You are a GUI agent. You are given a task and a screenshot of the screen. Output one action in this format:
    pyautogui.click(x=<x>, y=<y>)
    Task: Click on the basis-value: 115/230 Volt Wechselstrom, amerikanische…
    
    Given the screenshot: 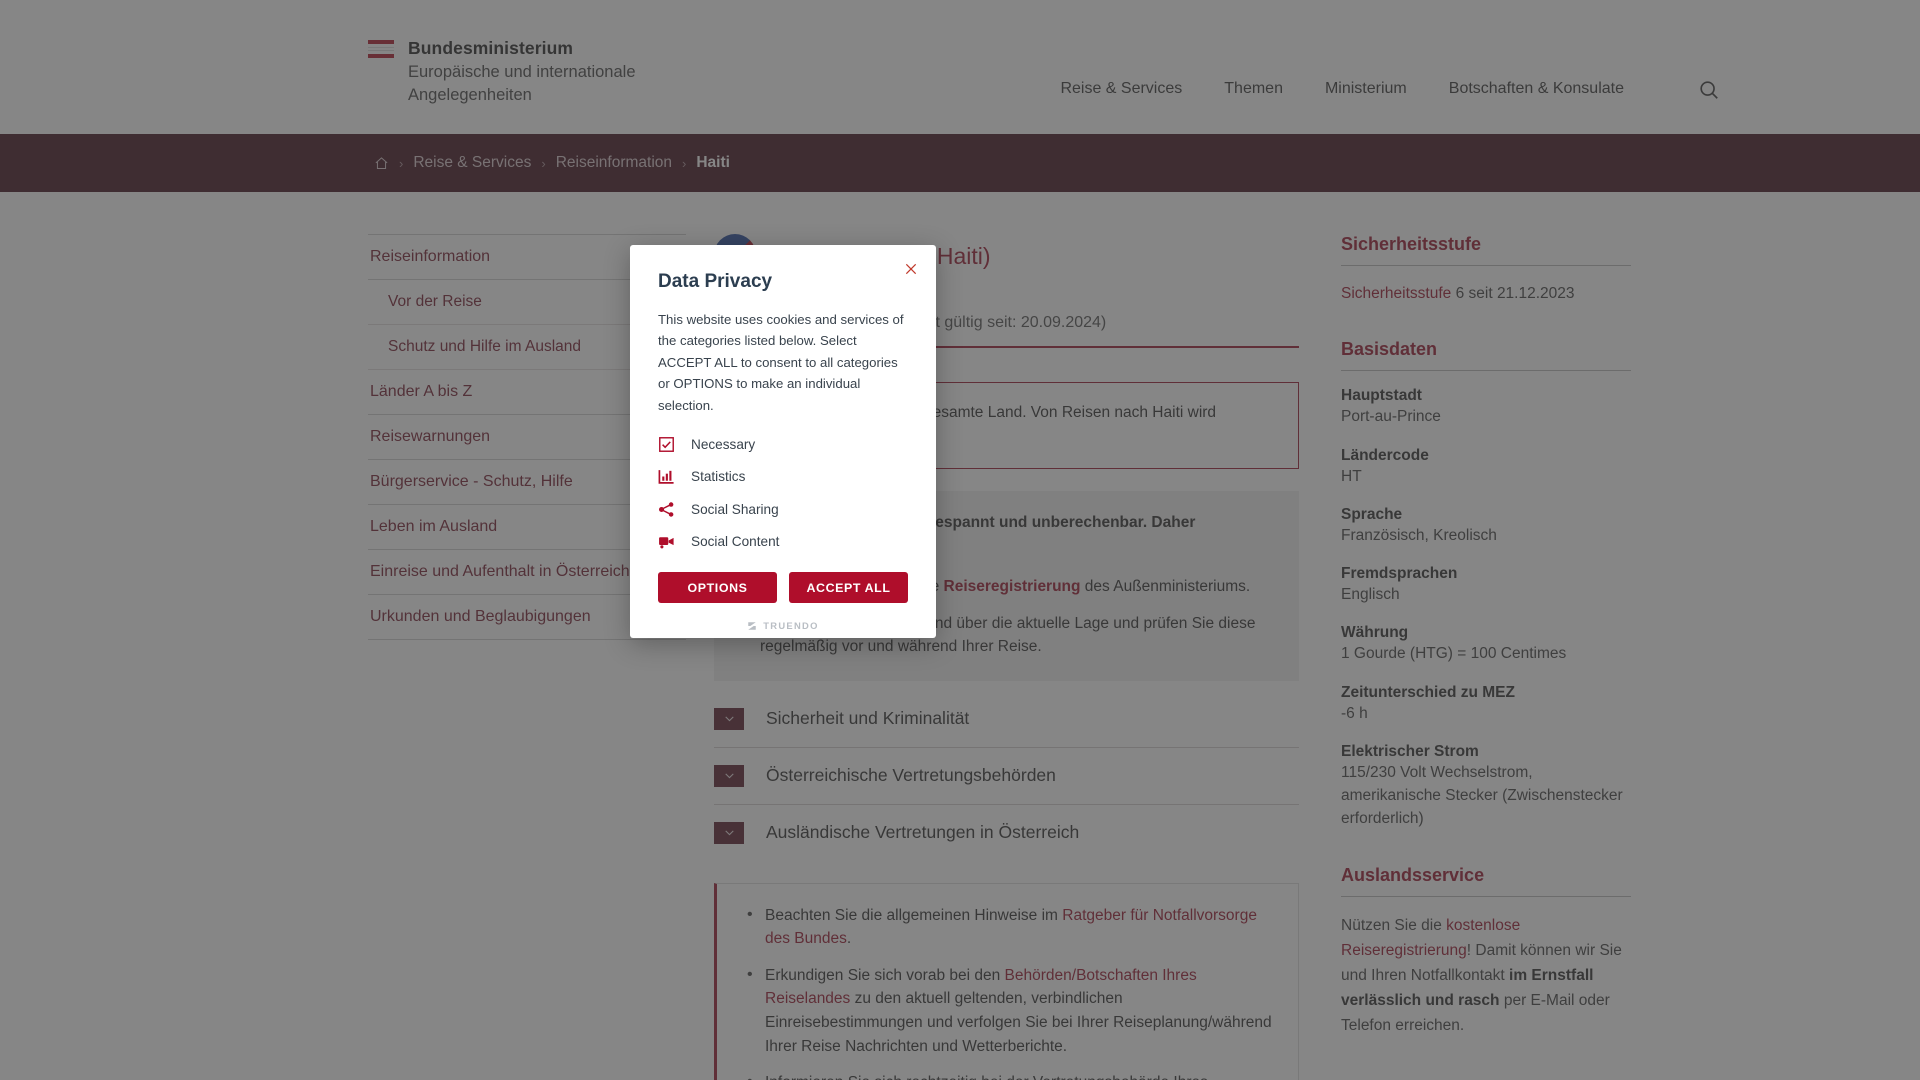 What is the action you would take?
    pyautogui.click(x=1482, y=795)
    